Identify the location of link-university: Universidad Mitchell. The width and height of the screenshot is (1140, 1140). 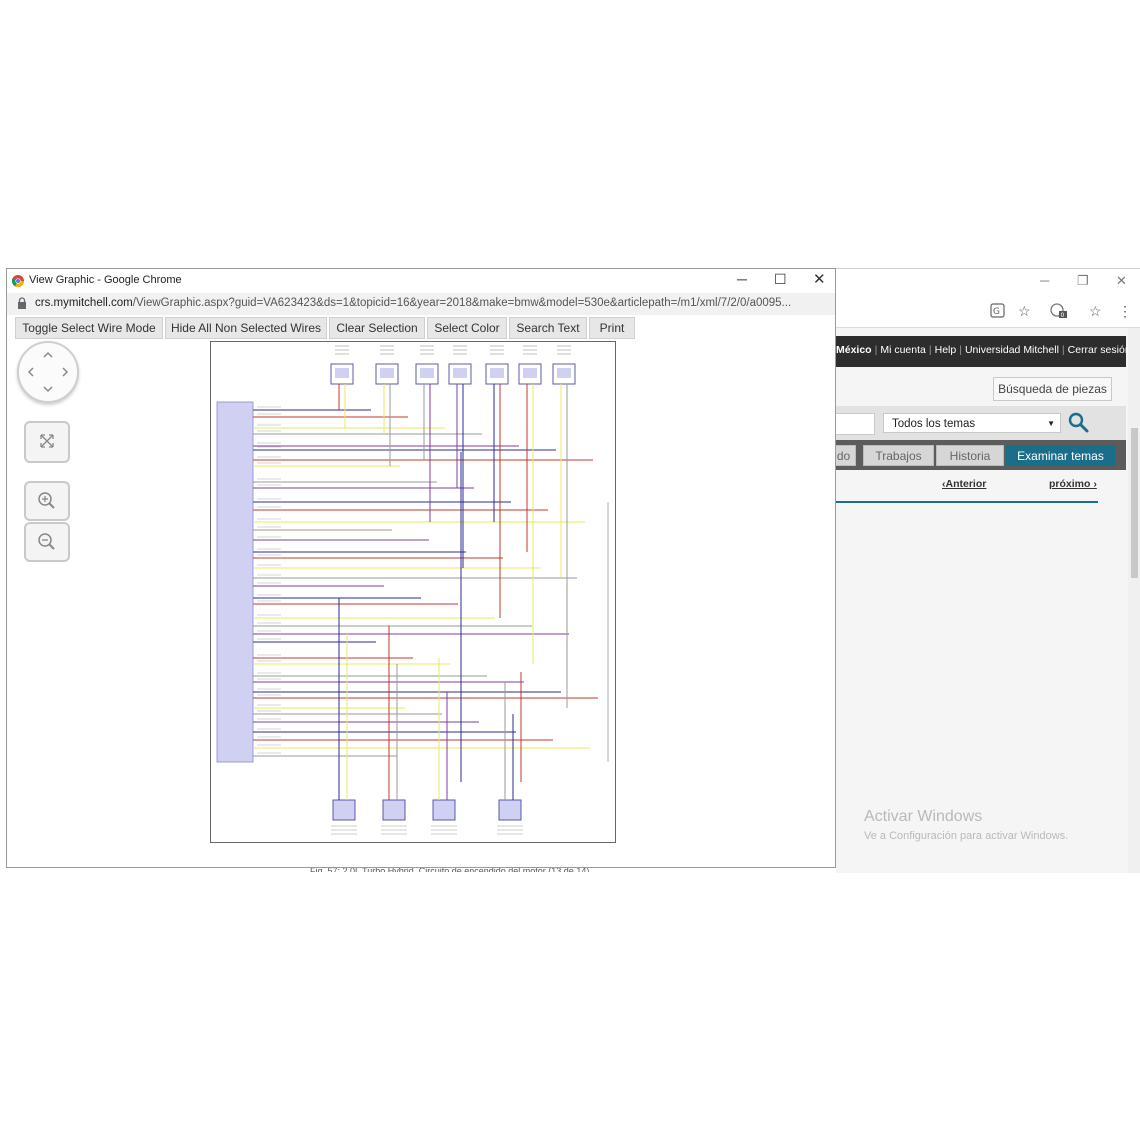
(1012, 350).